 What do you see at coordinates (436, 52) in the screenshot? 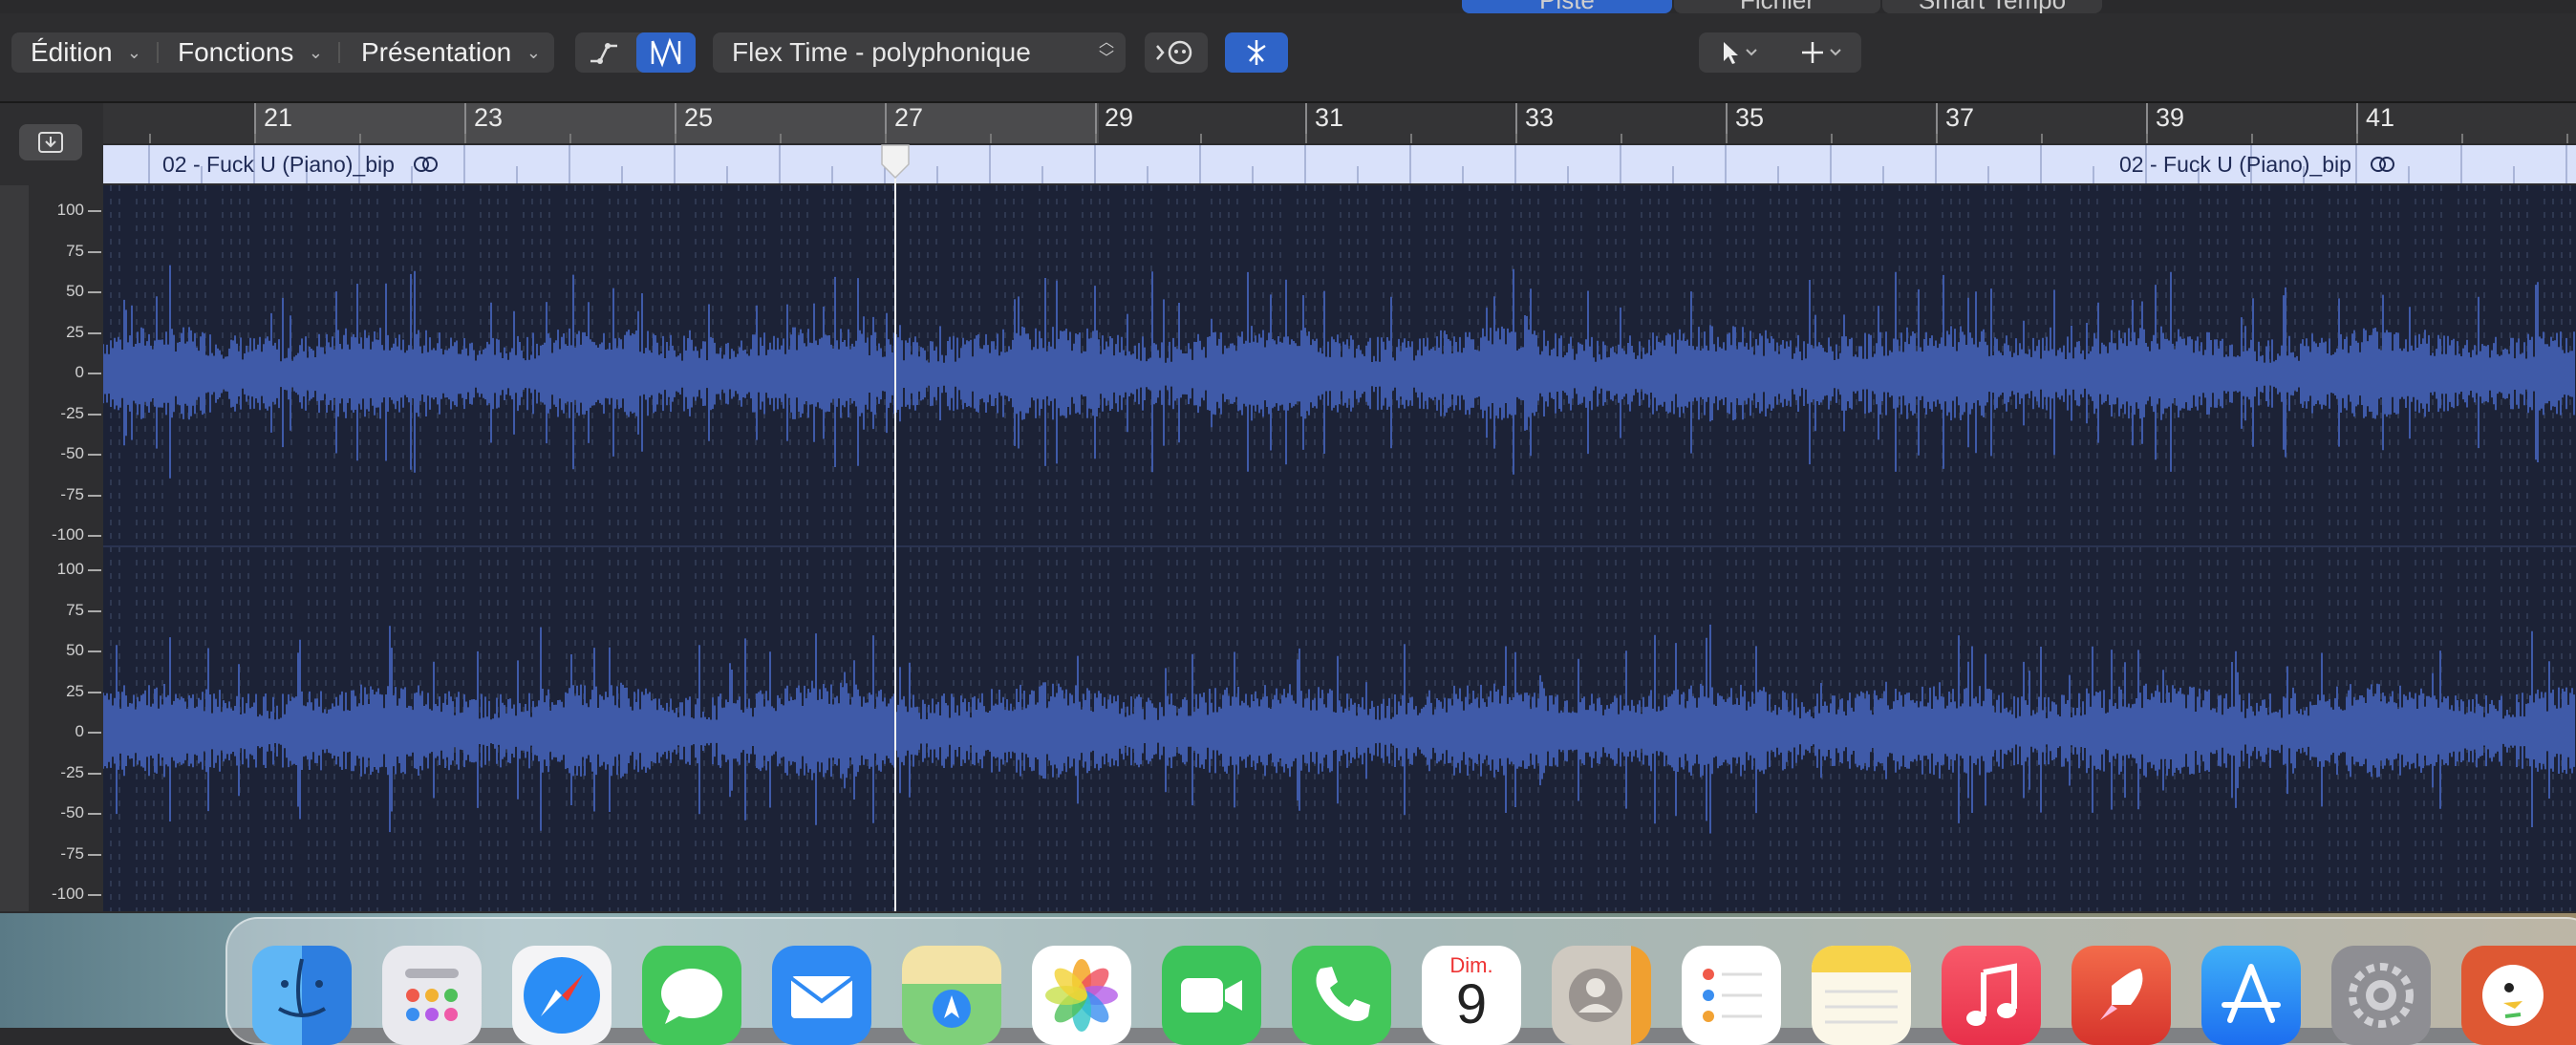
I see `presentation-menu-label: Présentation` at bounding box center [436, 52].